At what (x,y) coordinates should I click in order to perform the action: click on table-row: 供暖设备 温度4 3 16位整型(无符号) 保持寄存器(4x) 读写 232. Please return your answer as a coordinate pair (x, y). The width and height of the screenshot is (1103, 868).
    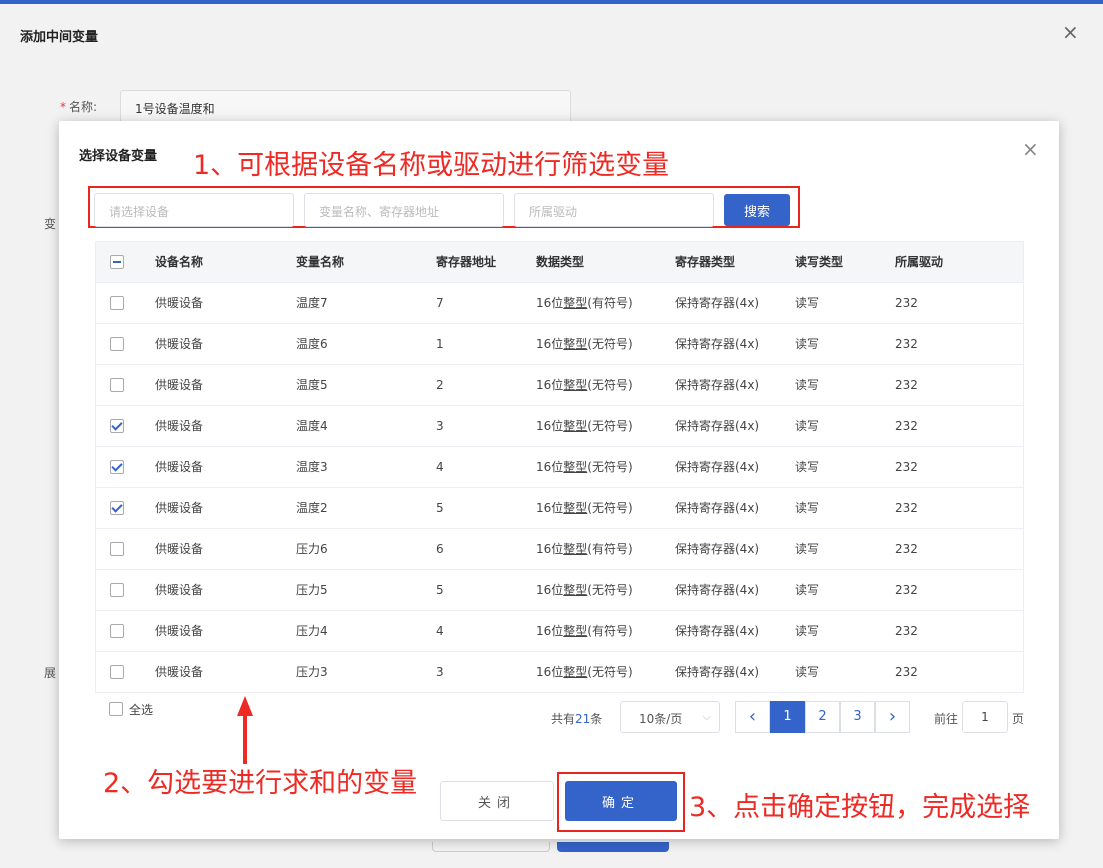
    Looking at the image, I should click on (559, 426).